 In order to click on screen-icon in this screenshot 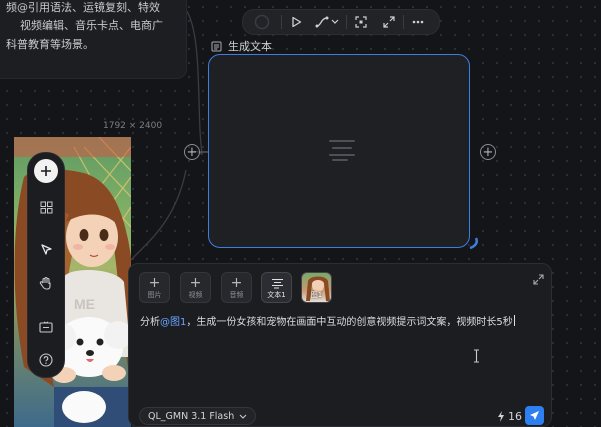, I will do `click(46, 327)`.